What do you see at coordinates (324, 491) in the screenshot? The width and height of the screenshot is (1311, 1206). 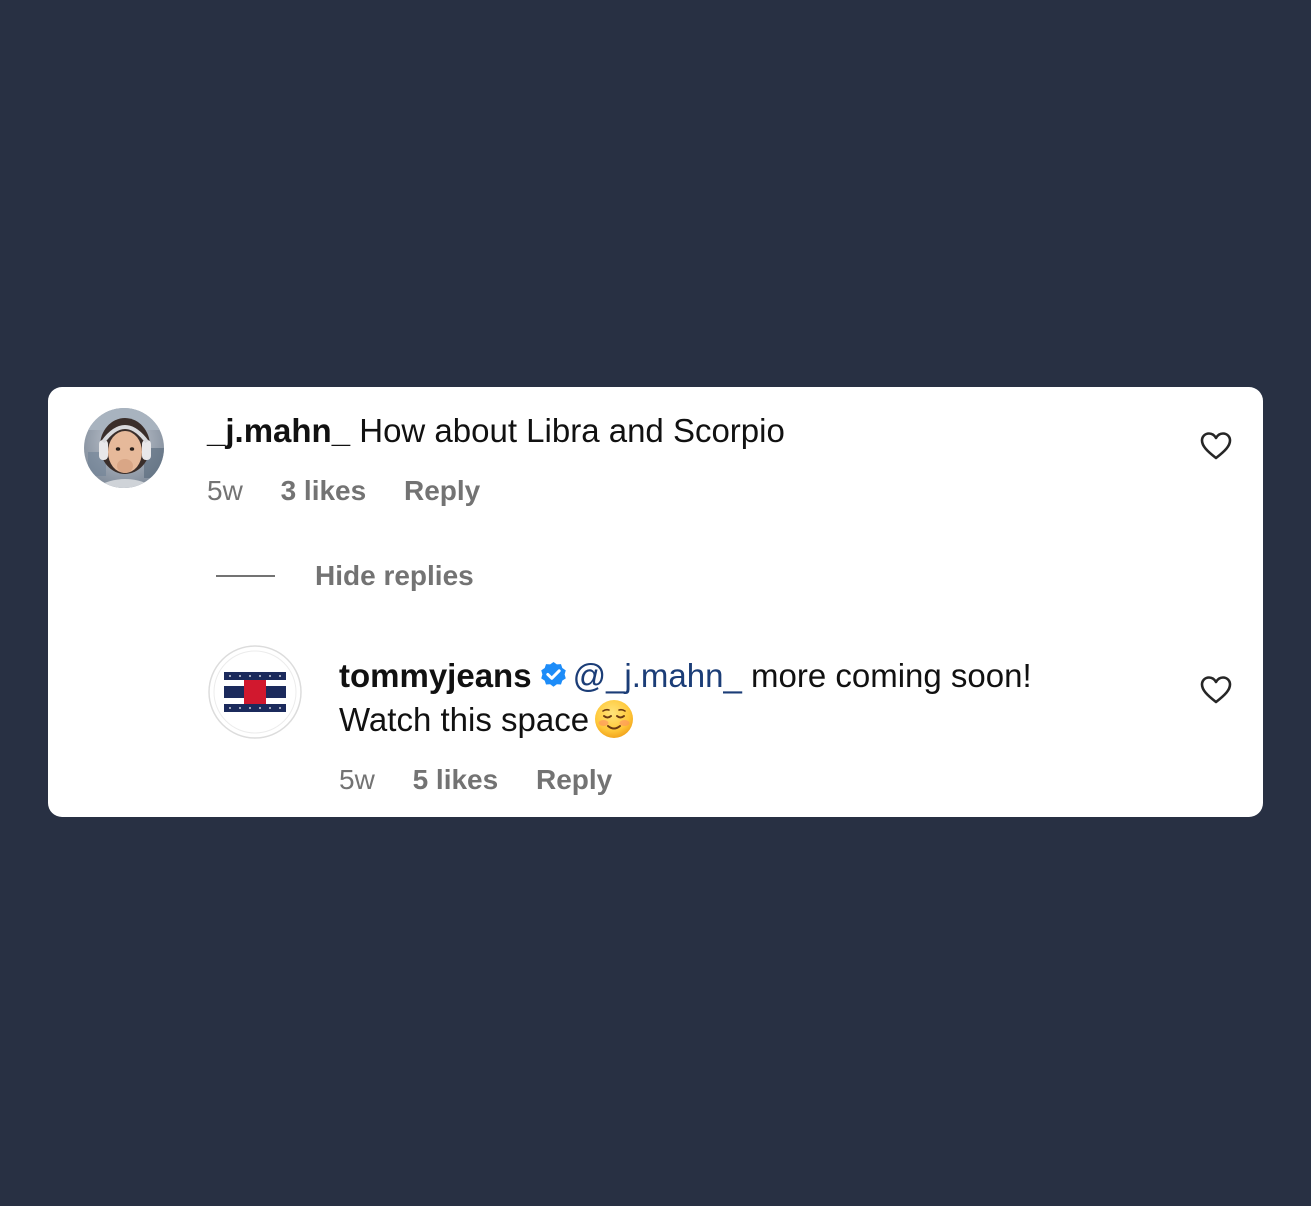 I see `comment-likes-count: 3 likes` at bounding box center [324, 491].